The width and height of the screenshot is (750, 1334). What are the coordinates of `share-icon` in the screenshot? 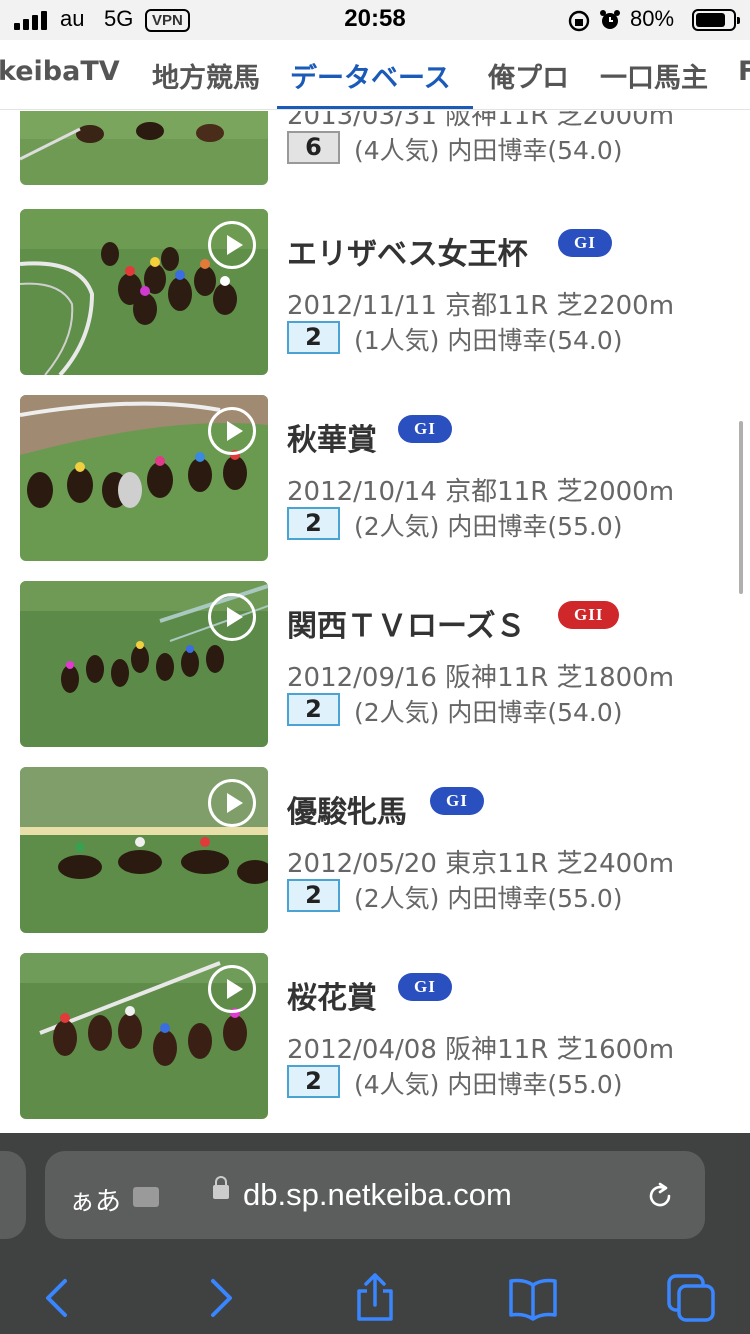 It's located at (375, 1298).